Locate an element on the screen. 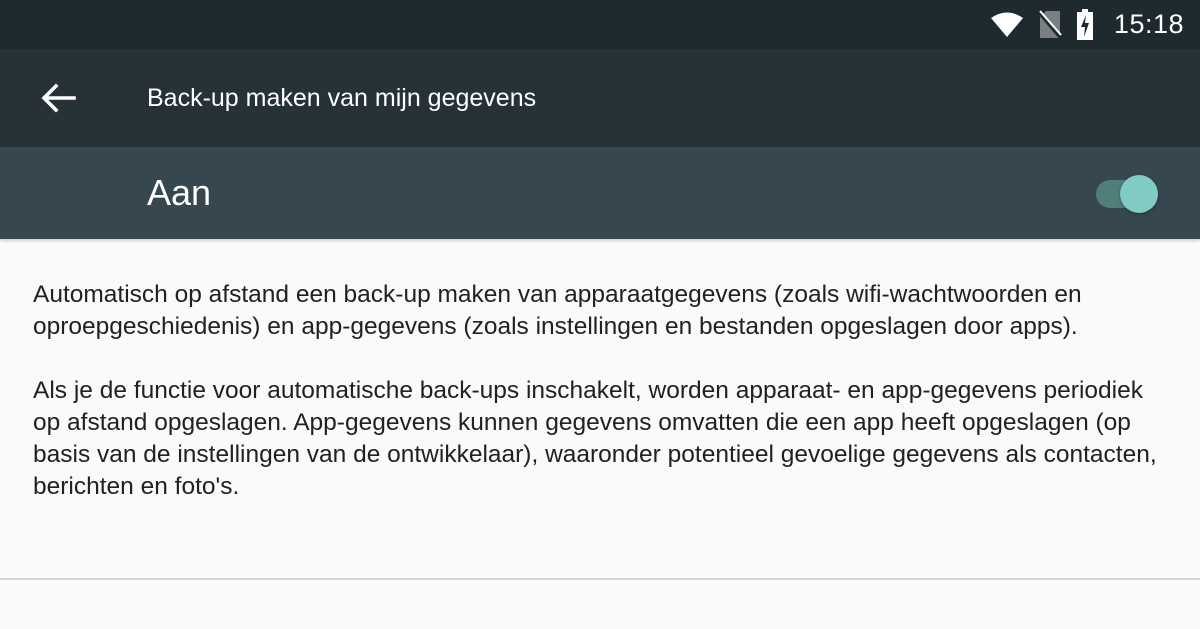 Image resolution: width=1200 pixels, height=629 pixels. arrow-back-icon is located at coordinates (58, 98).